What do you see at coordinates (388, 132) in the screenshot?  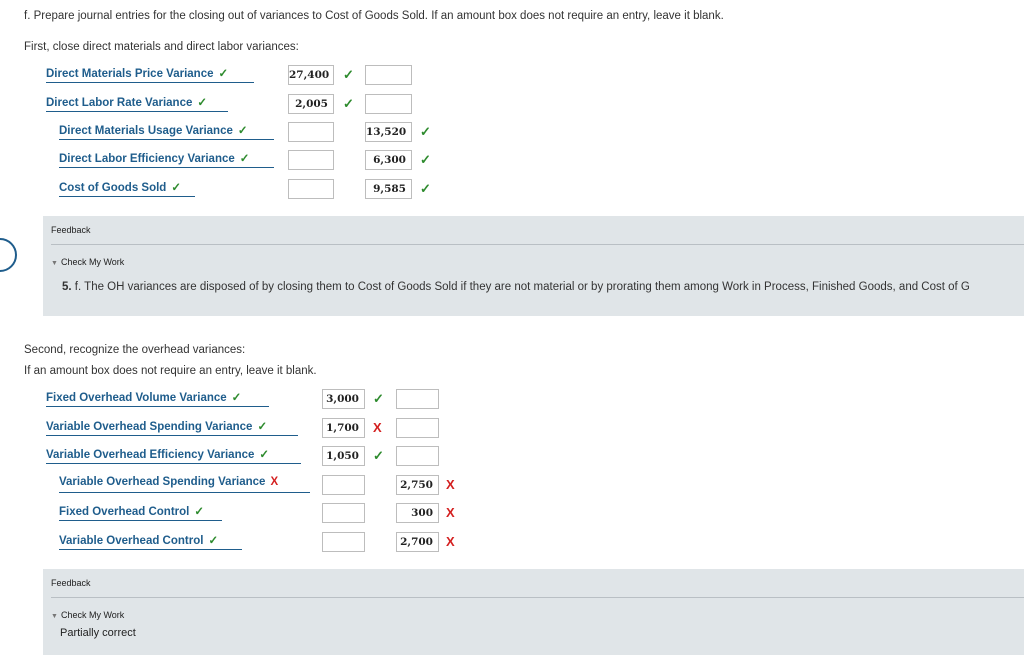 I see `credit-amount-input: 13,520` at bounding box center [388, 132].